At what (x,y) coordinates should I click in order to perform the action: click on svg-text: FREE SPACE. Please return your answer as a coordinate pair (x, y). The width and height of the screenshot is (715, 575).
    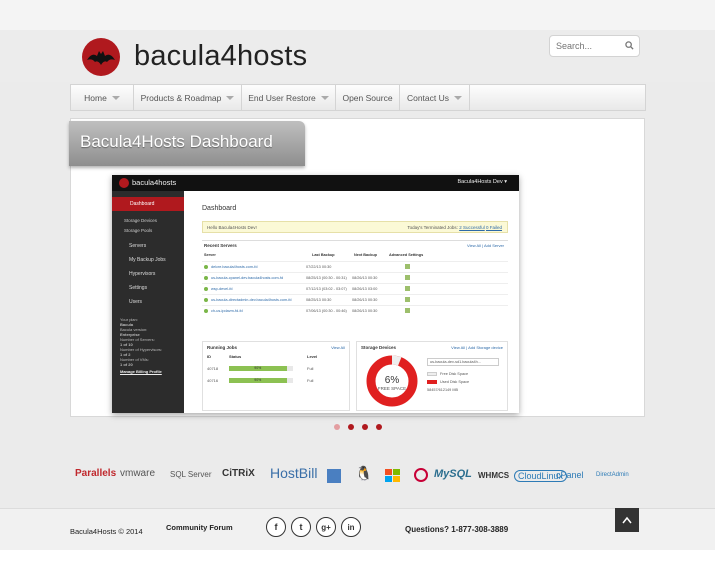
    Looking at the image, I should click on (392, 388).